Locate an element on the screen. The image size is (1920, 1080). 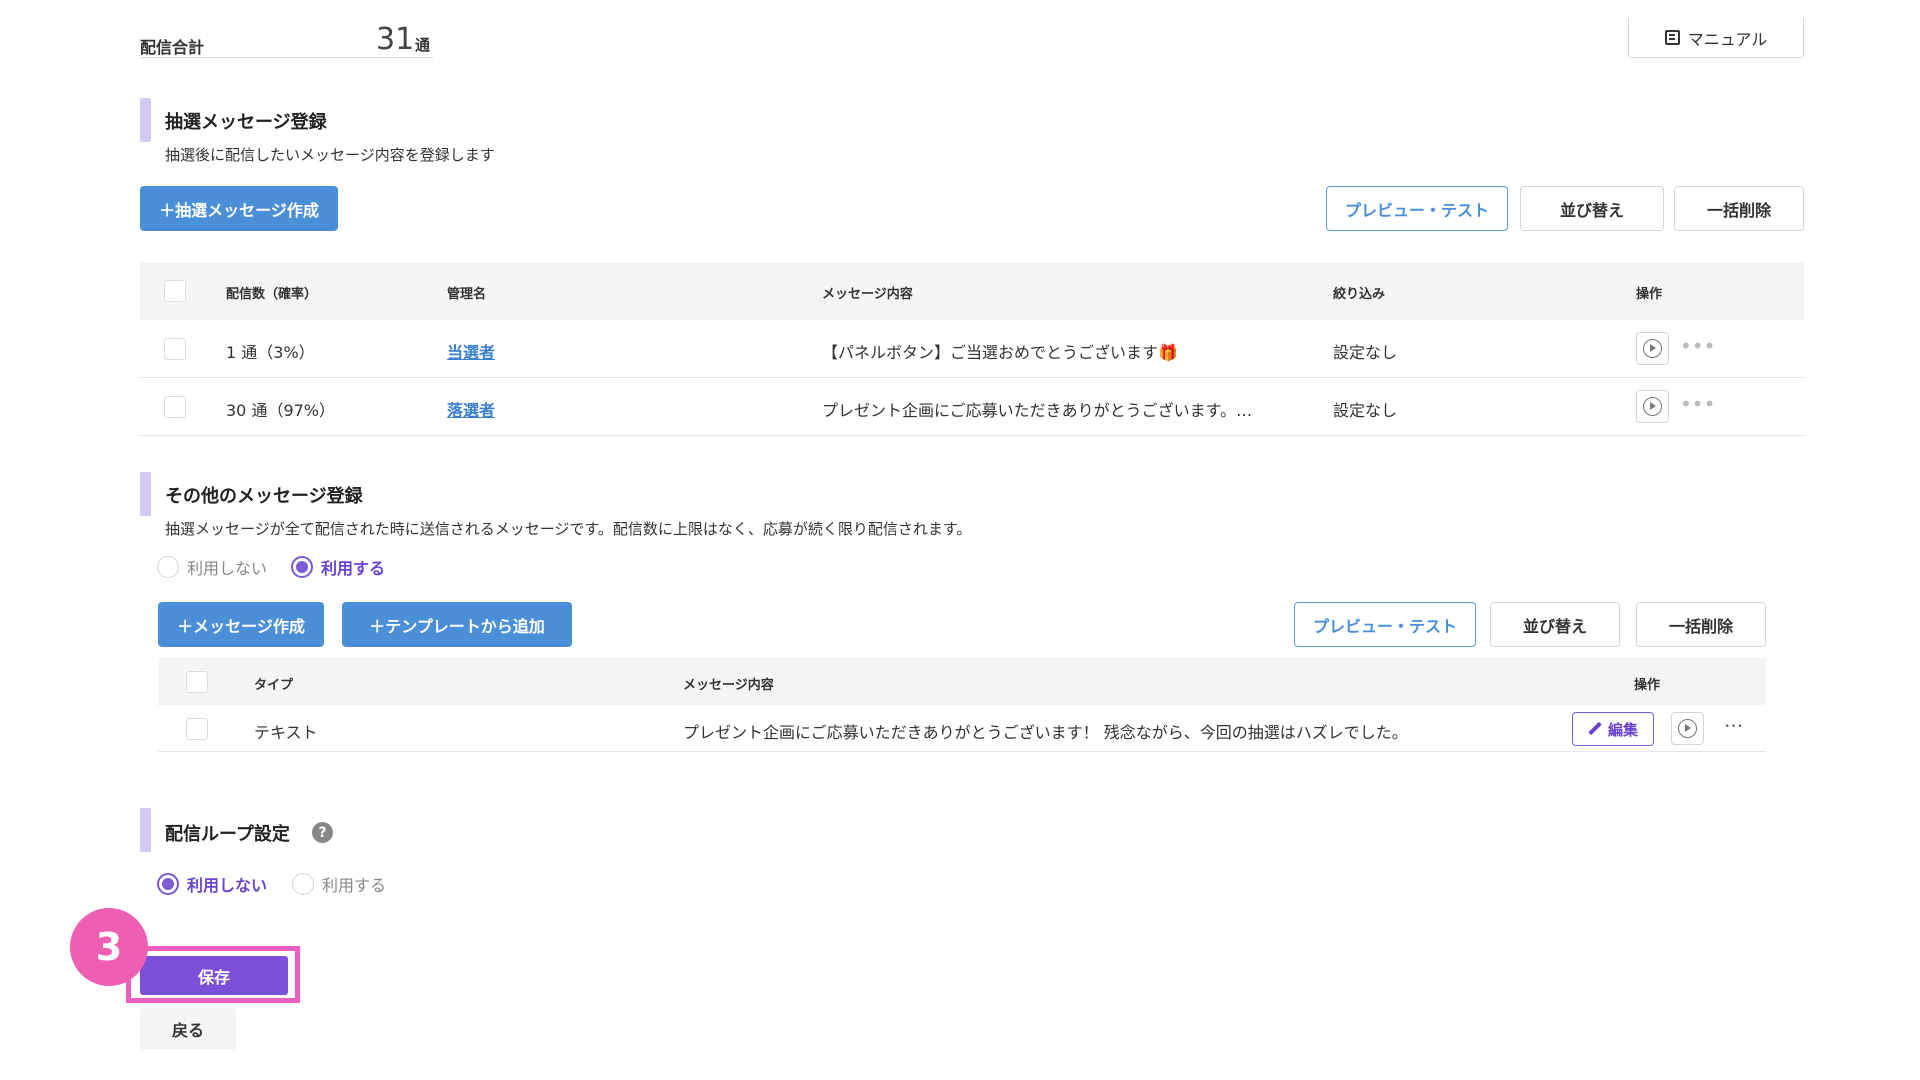
back-button: 戻る is located at coordinates (188, 1029).